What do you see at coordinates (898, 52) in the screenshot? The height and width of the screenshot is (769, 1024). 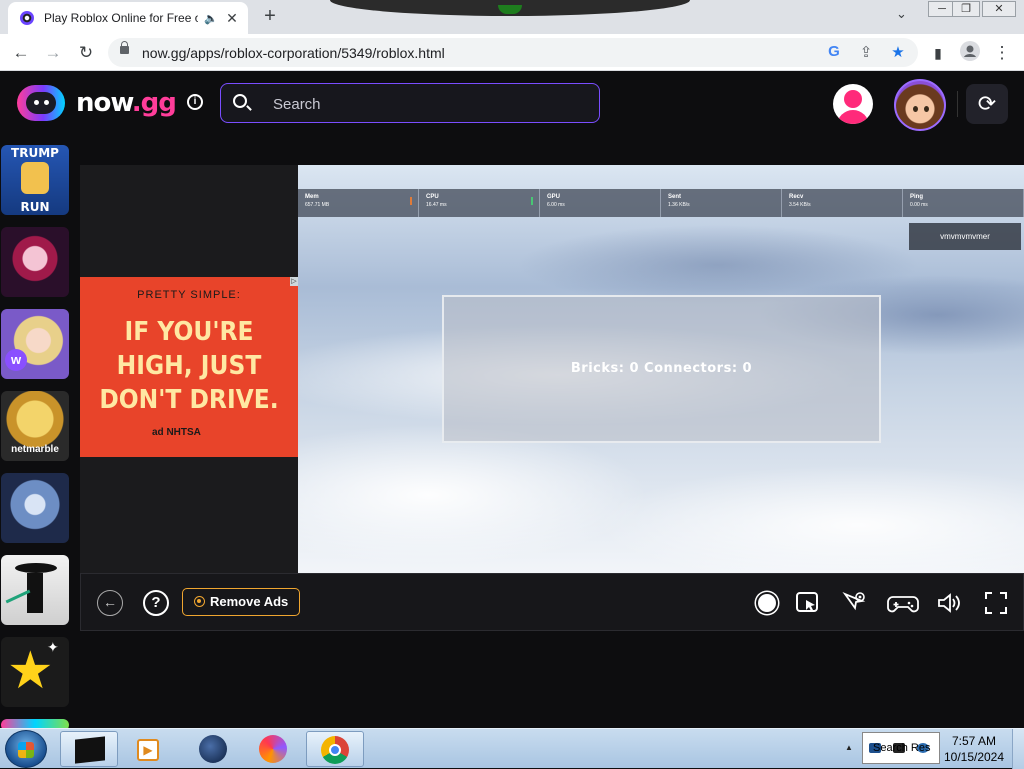 I see `bookmark-star-icon: ★` at bounding box center [898, 52].